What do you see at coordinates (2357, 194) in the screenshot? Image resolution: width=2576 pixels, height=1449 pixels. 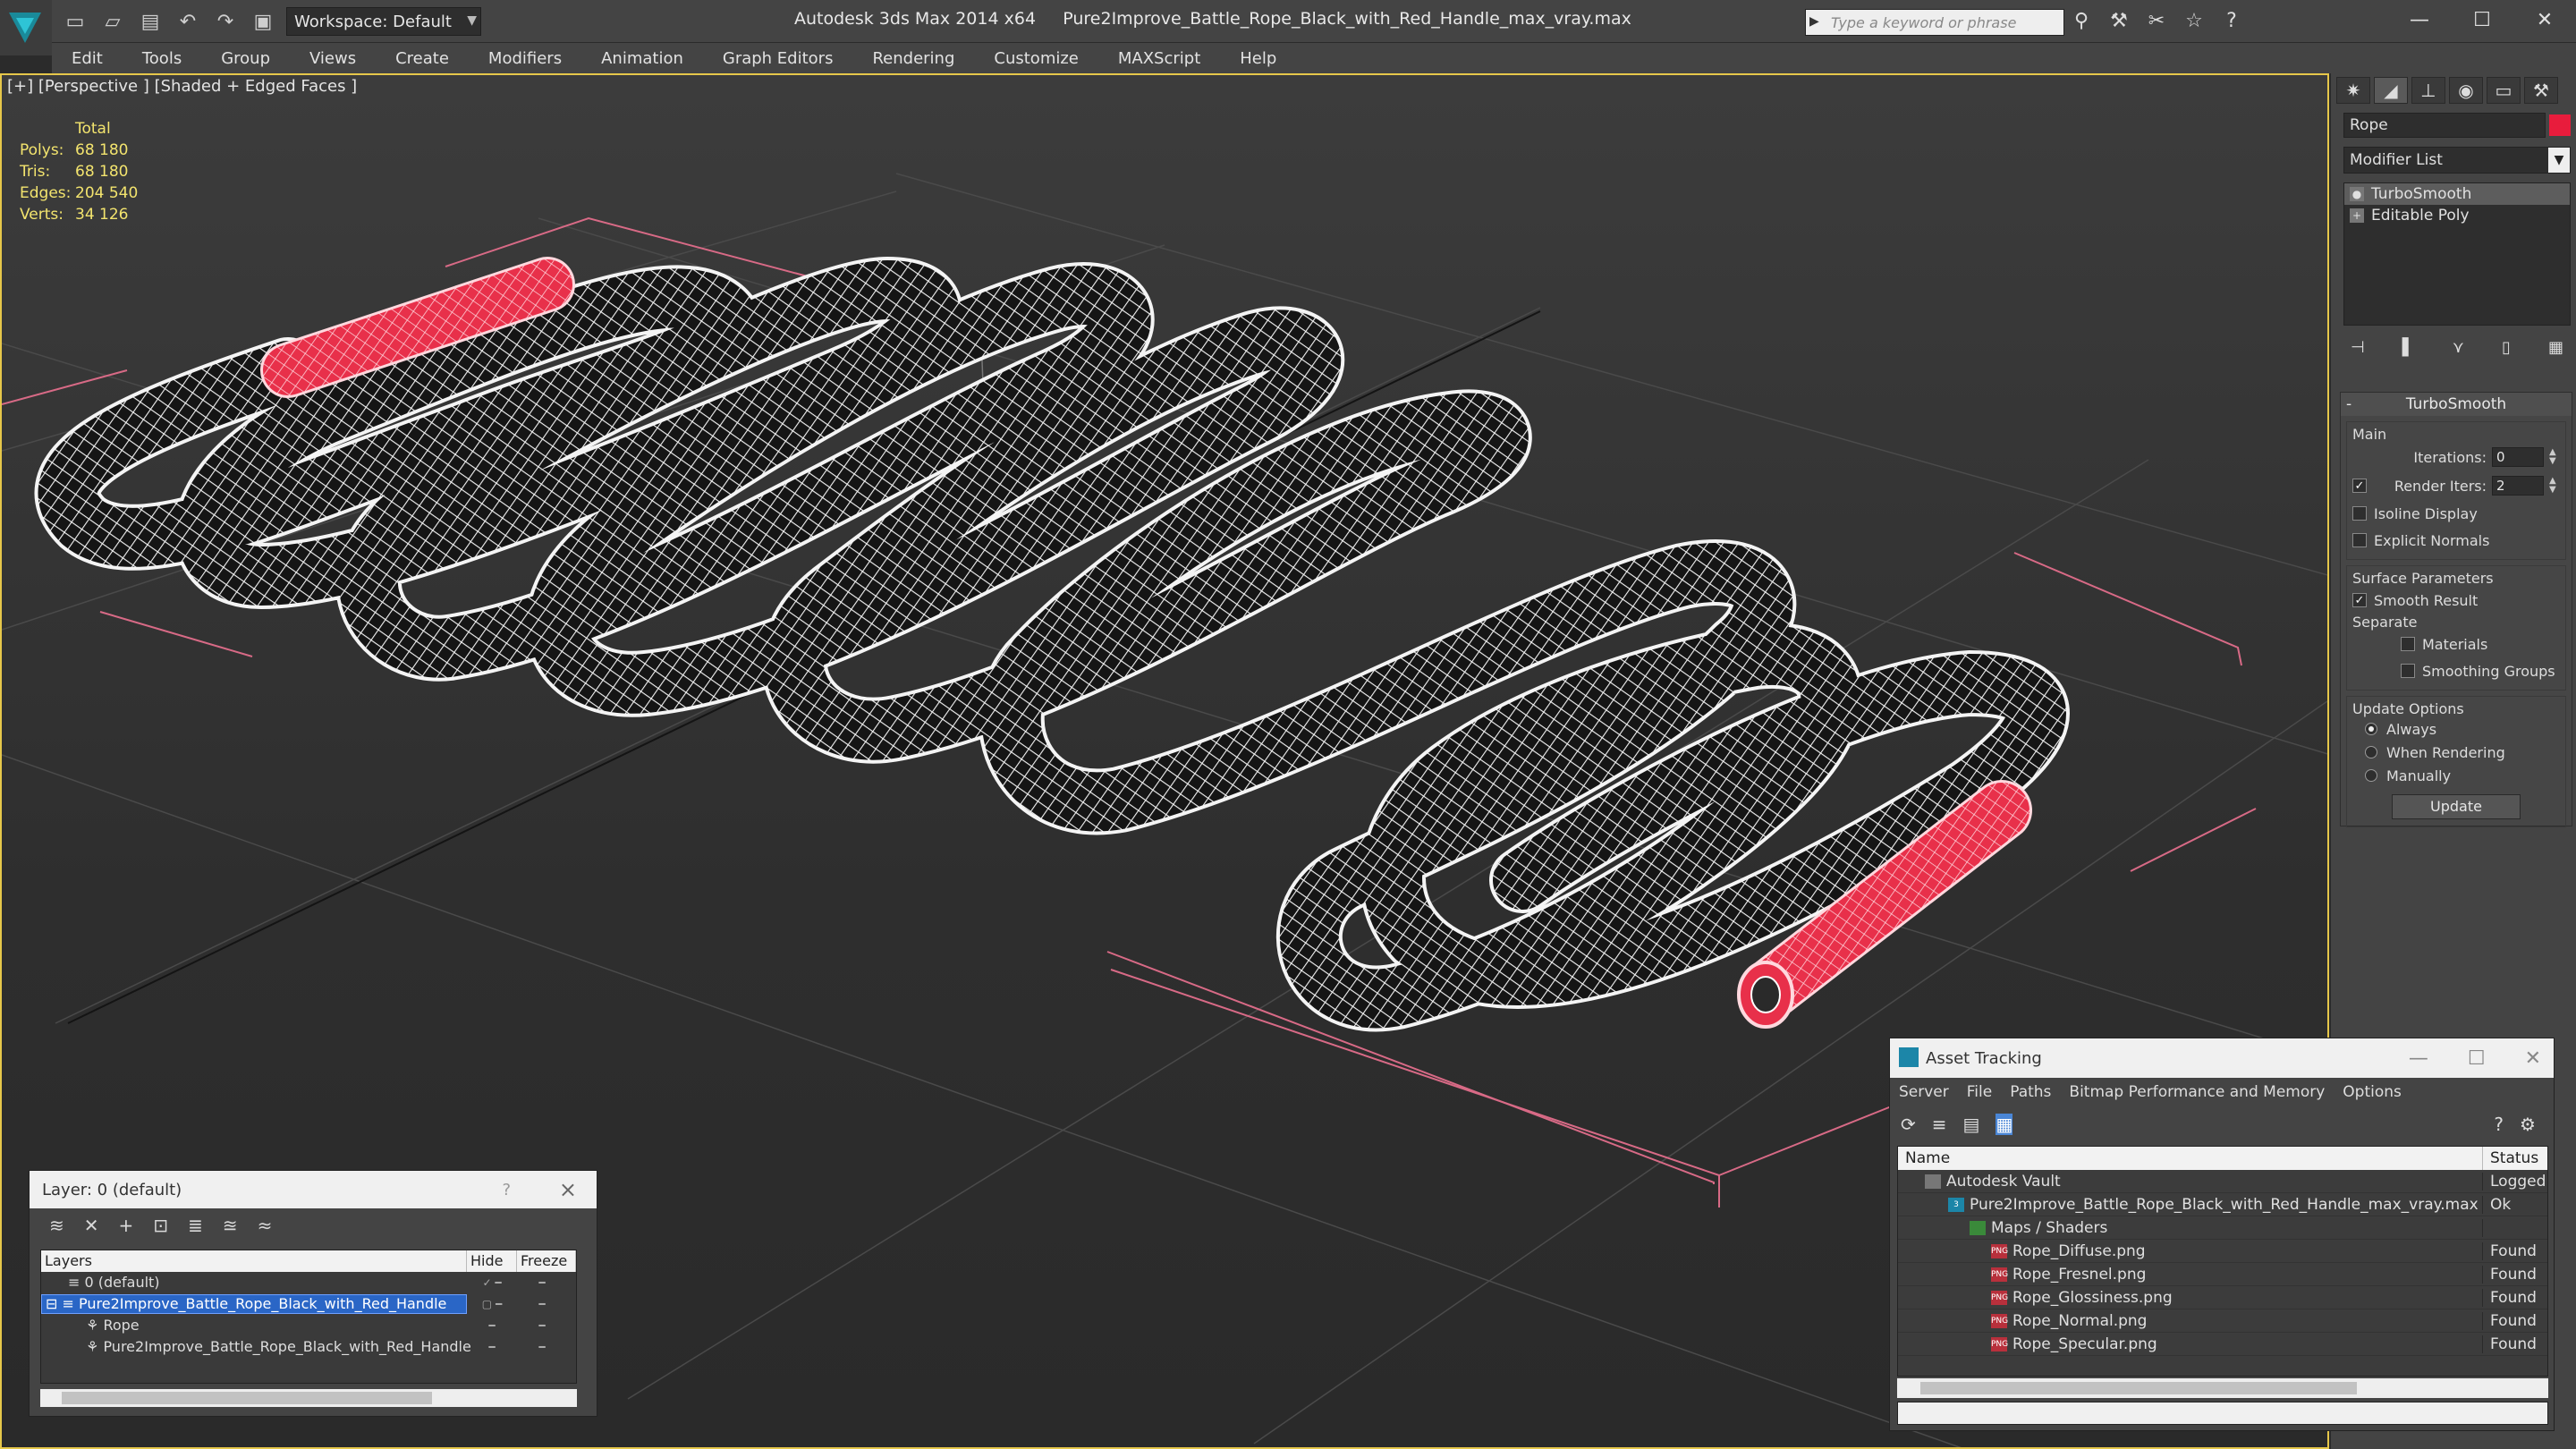 I see `lightbulb-icon: ●` at bounding box center [2357, 194].